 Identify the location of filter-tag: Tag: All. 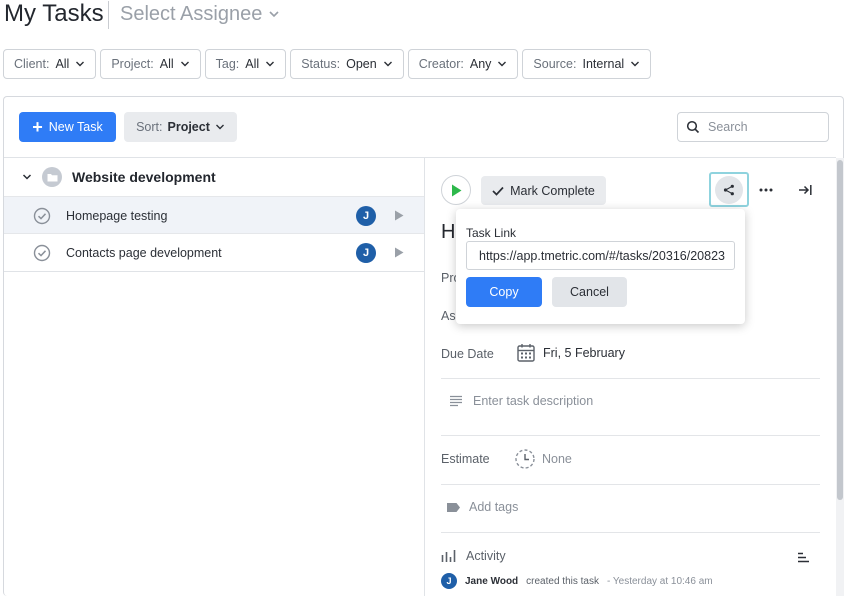
(245, 64).